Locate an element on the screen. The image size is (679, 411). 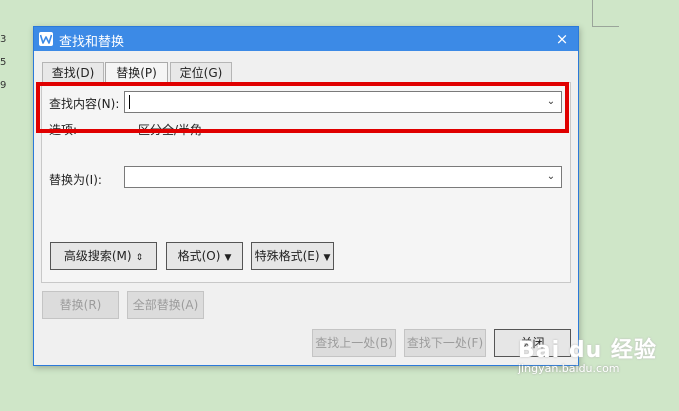
text-caret is located at coordinates (129, 102).